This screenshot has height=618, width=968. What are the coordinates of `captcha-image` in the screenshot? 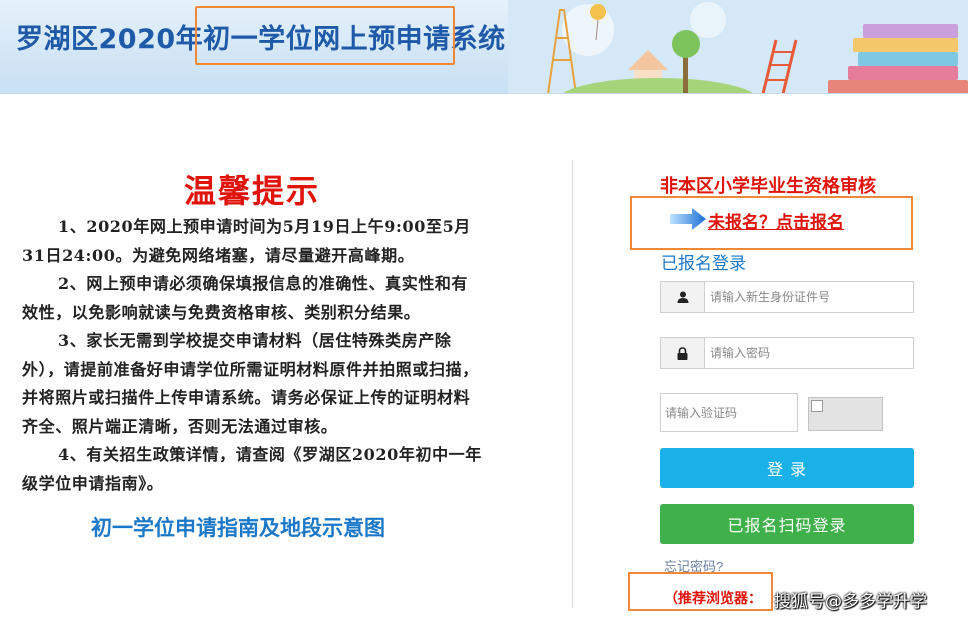 It's located at (845, 414).